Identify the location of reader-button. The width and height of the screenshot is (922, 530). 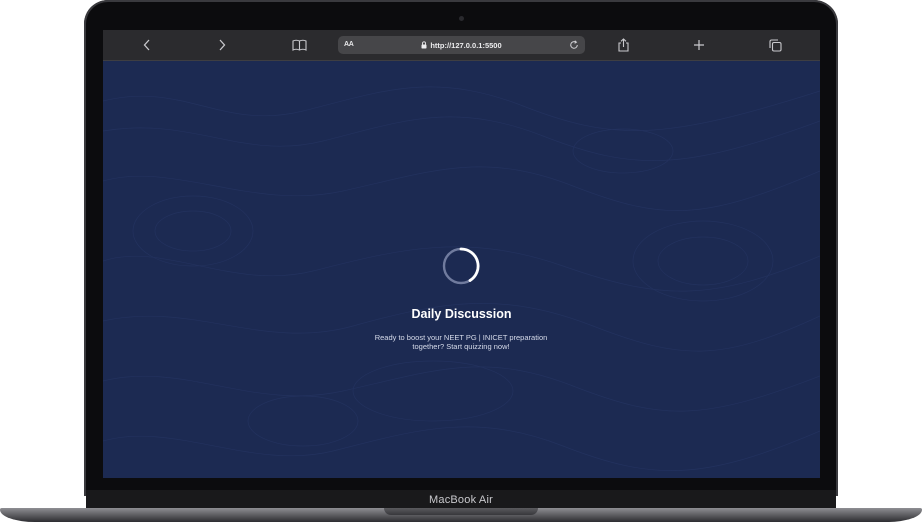
(299, 45).